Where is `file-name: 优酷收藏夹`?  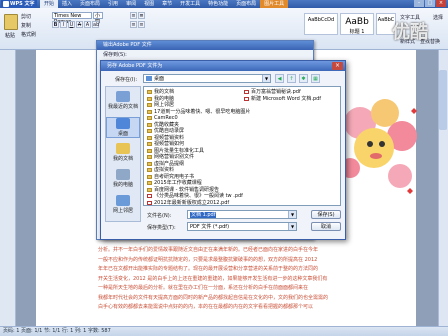
file-name: 优酷收藏夹 is located at coordinates (167, 124).